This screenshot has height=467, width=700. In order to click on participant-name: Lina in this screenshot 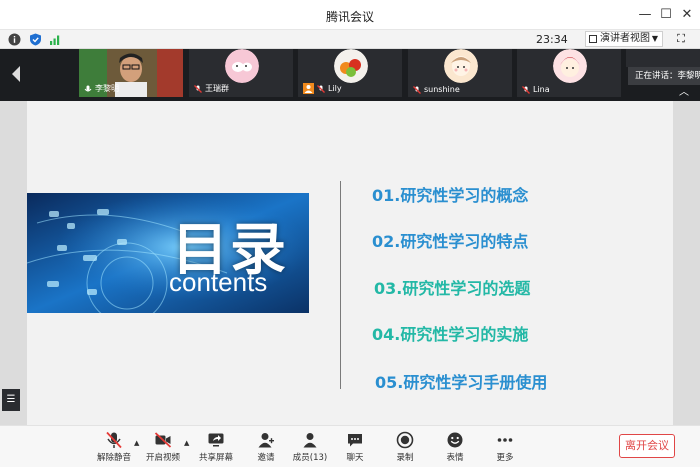, I will do `click(541, 89)`.